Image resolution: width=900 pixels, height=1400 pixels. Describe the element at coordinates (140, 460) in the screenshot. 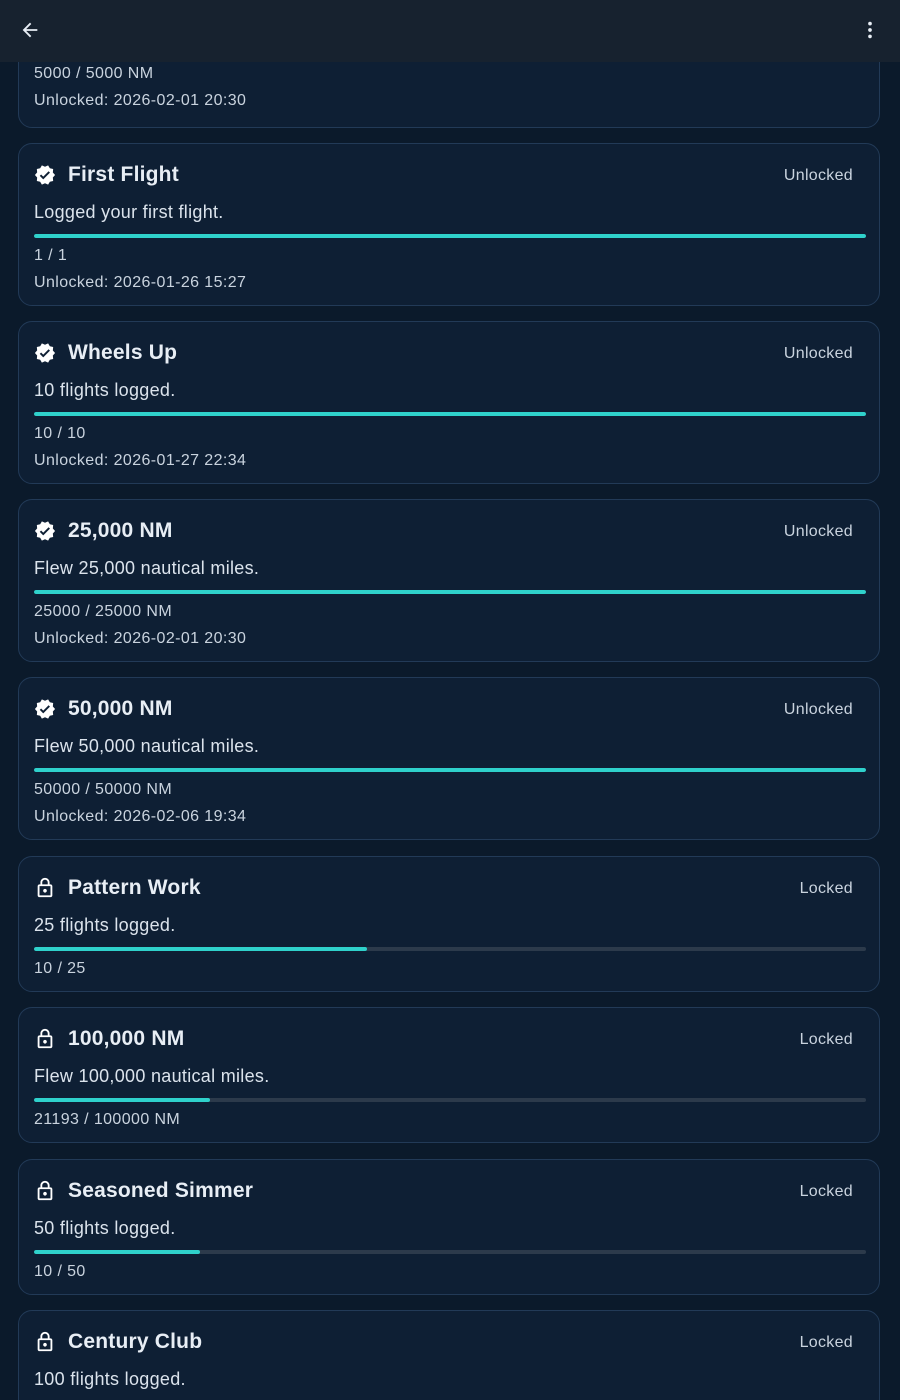

I see `unlocked-date: Unlocked: 2026-01-27 22:34` at that location.